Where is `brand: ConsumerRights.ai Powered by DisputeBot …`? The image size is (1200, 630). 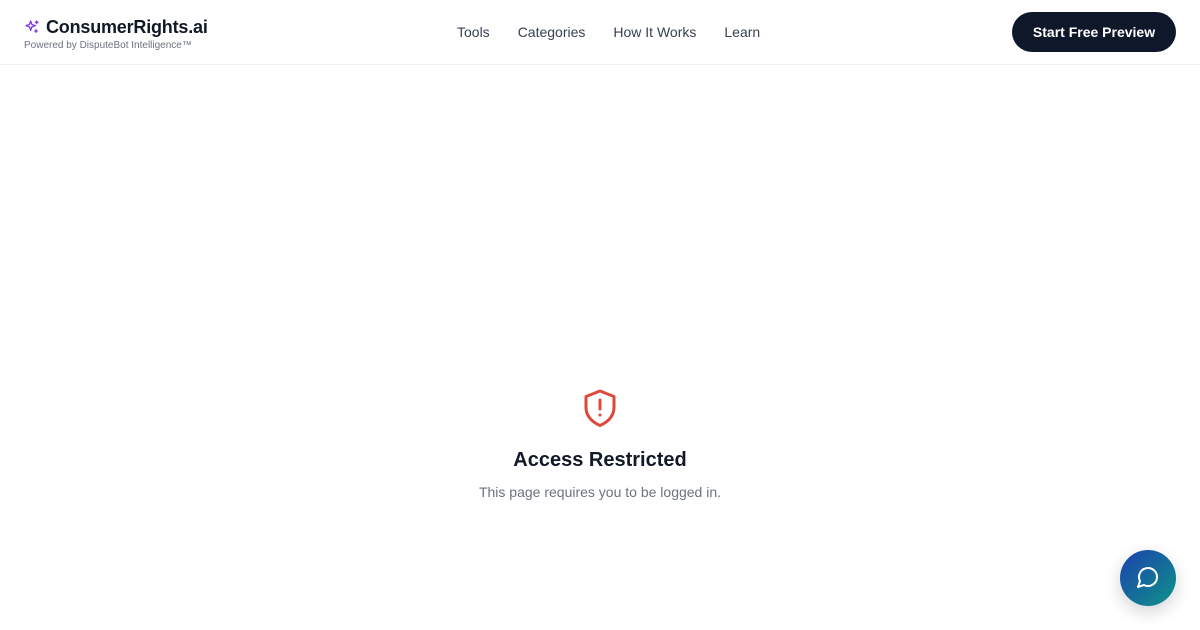 brand: ConsumerRights.ai Powered by DisputeBot … is located at coordinates (116, 34).